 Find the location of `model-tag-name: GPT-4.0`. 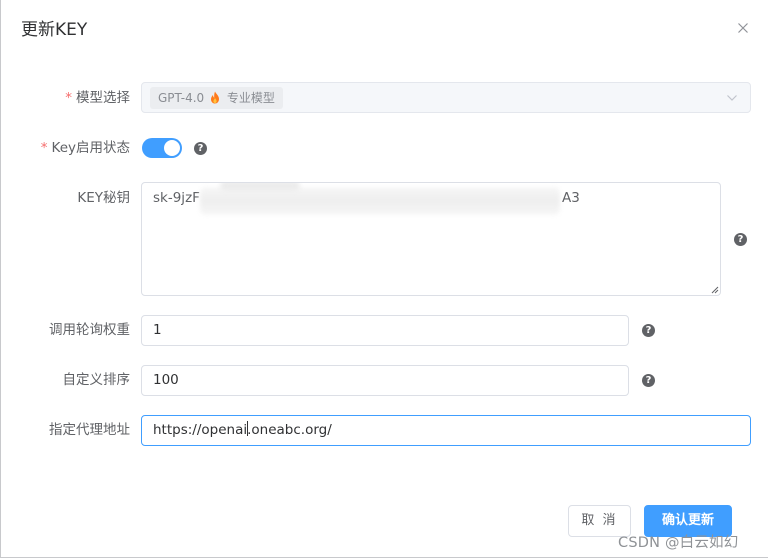

model-tag-name: GPT-4.0 is located at coordinates (181, 98).